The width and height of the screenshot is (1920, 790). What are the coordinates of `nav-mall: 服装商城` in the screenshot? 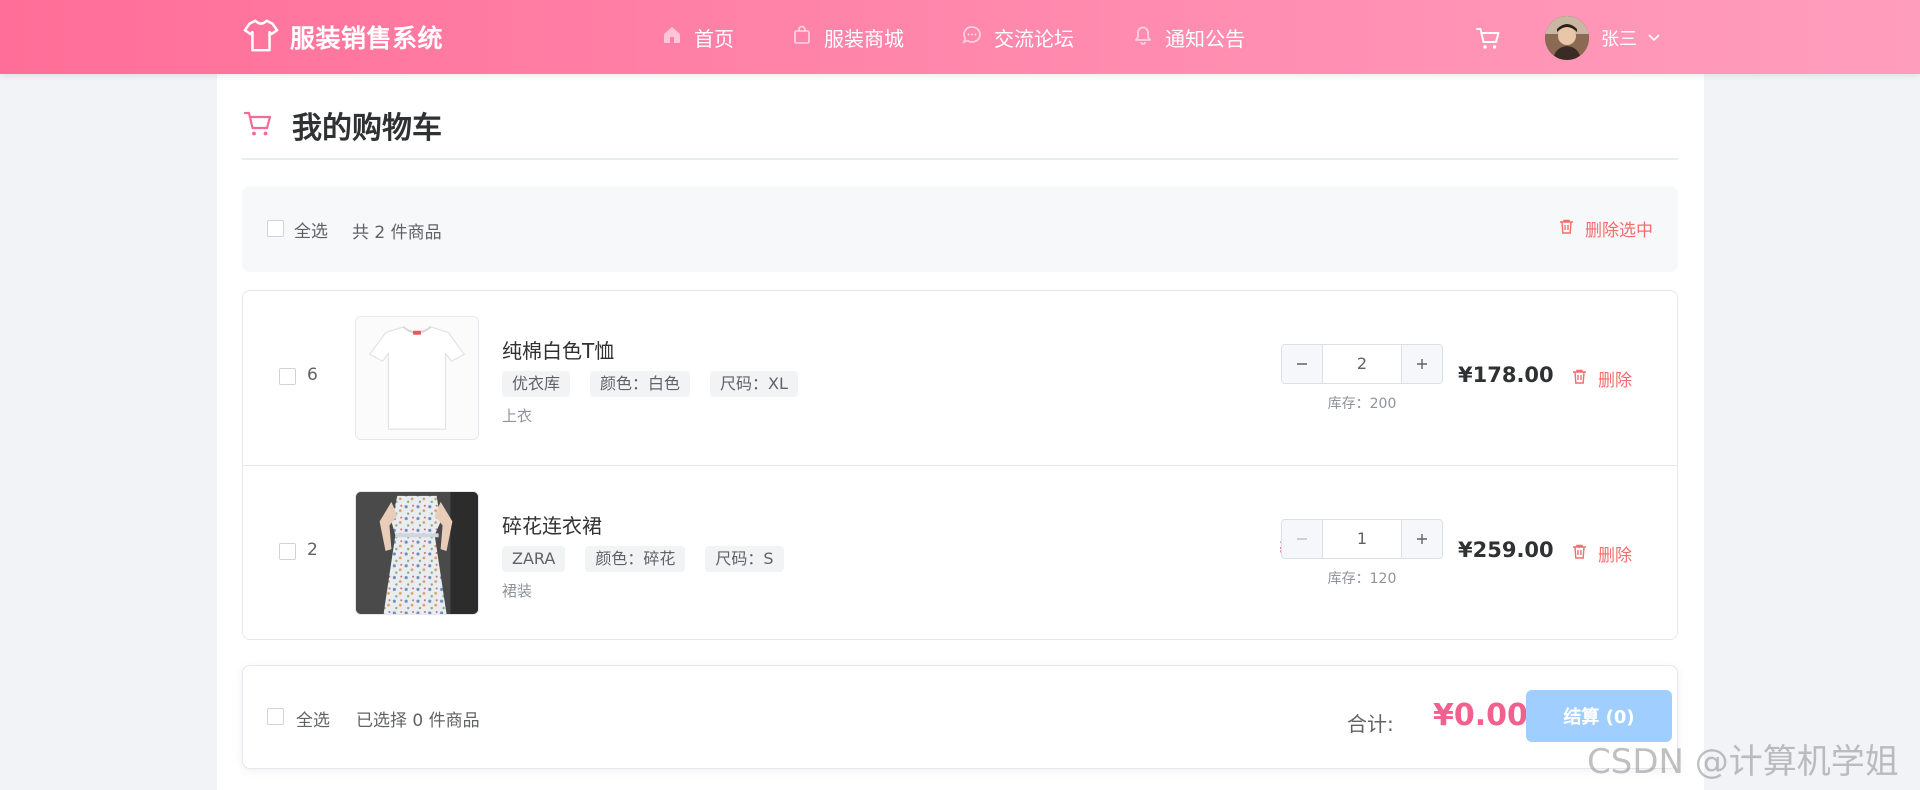 It's located at (848, 37).